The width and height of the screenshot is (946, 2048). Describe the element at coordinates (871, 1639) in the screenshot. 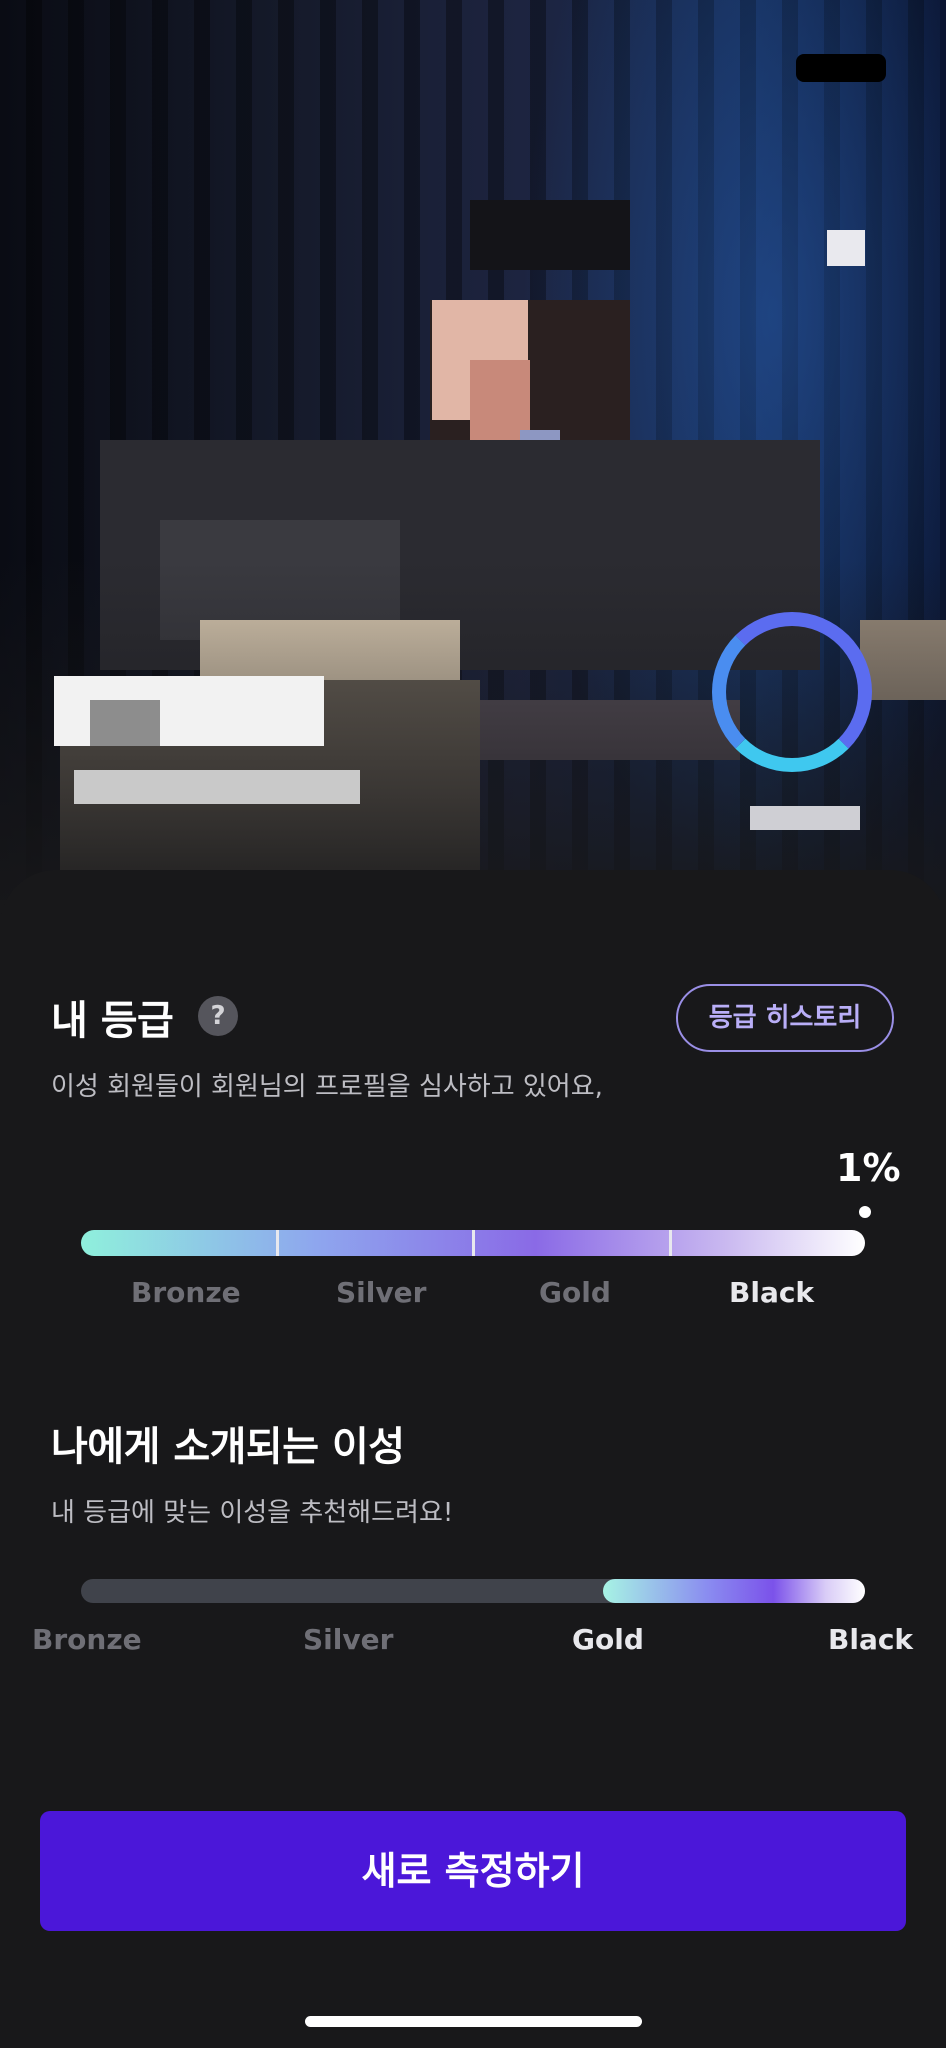

I see `intro-tier-black: Black` at that location.